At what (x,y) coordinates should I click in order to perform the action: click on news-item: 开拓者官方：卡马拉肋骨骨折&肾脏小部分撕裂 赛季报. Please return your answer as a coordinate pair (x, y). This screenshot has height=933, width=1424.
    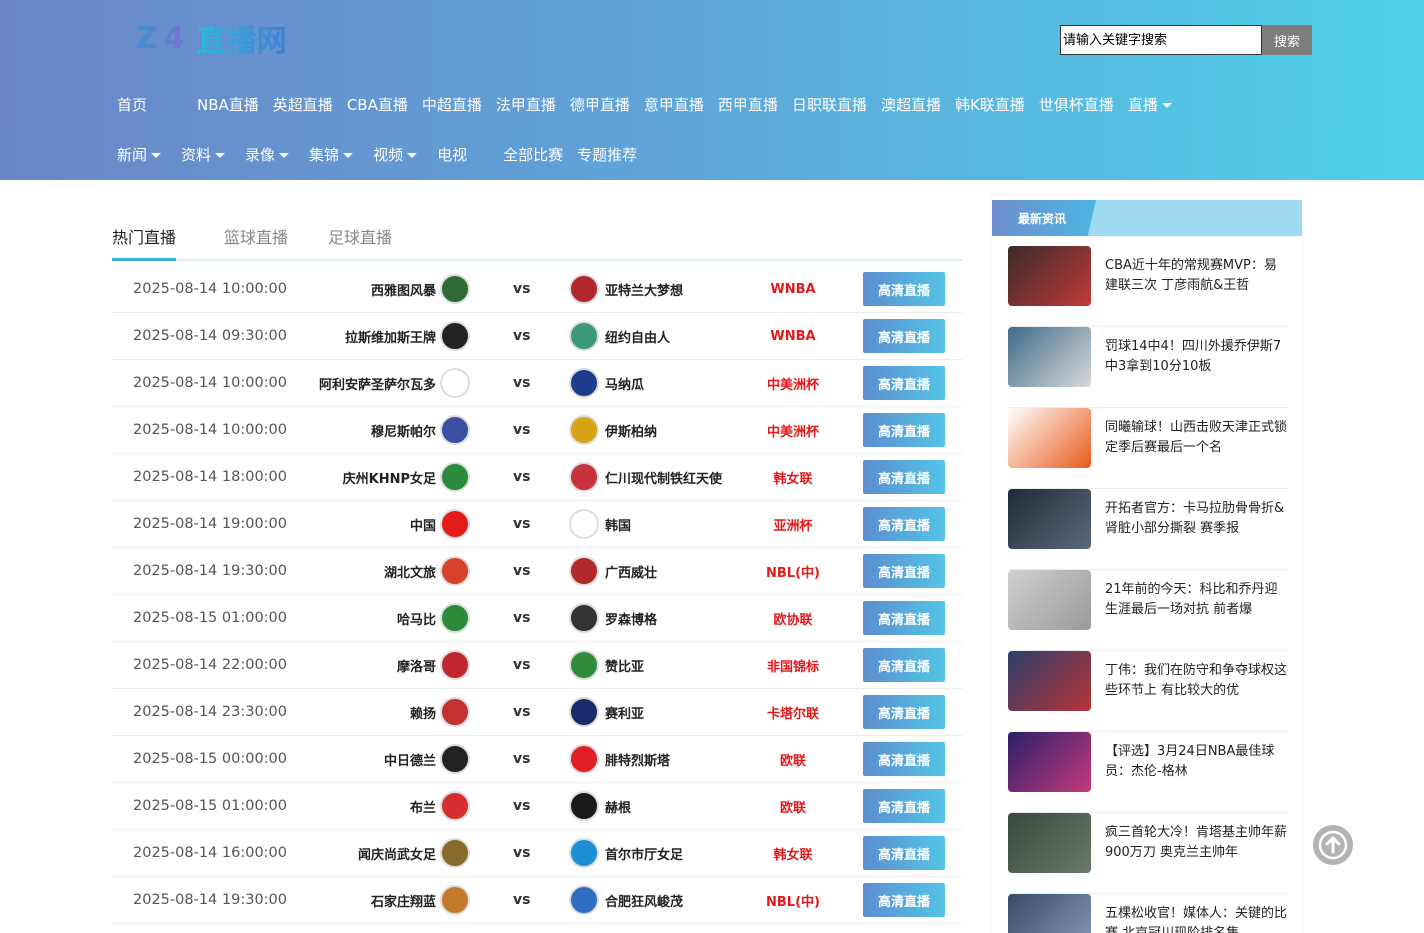
    Looking at the image, I should click on (1148, 529).